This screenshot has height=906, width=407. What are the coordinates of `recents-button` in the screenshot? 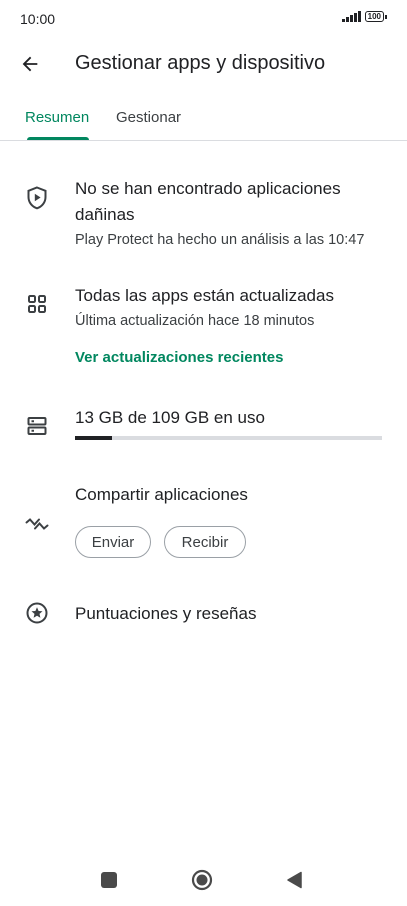 It's located at (109, 880).